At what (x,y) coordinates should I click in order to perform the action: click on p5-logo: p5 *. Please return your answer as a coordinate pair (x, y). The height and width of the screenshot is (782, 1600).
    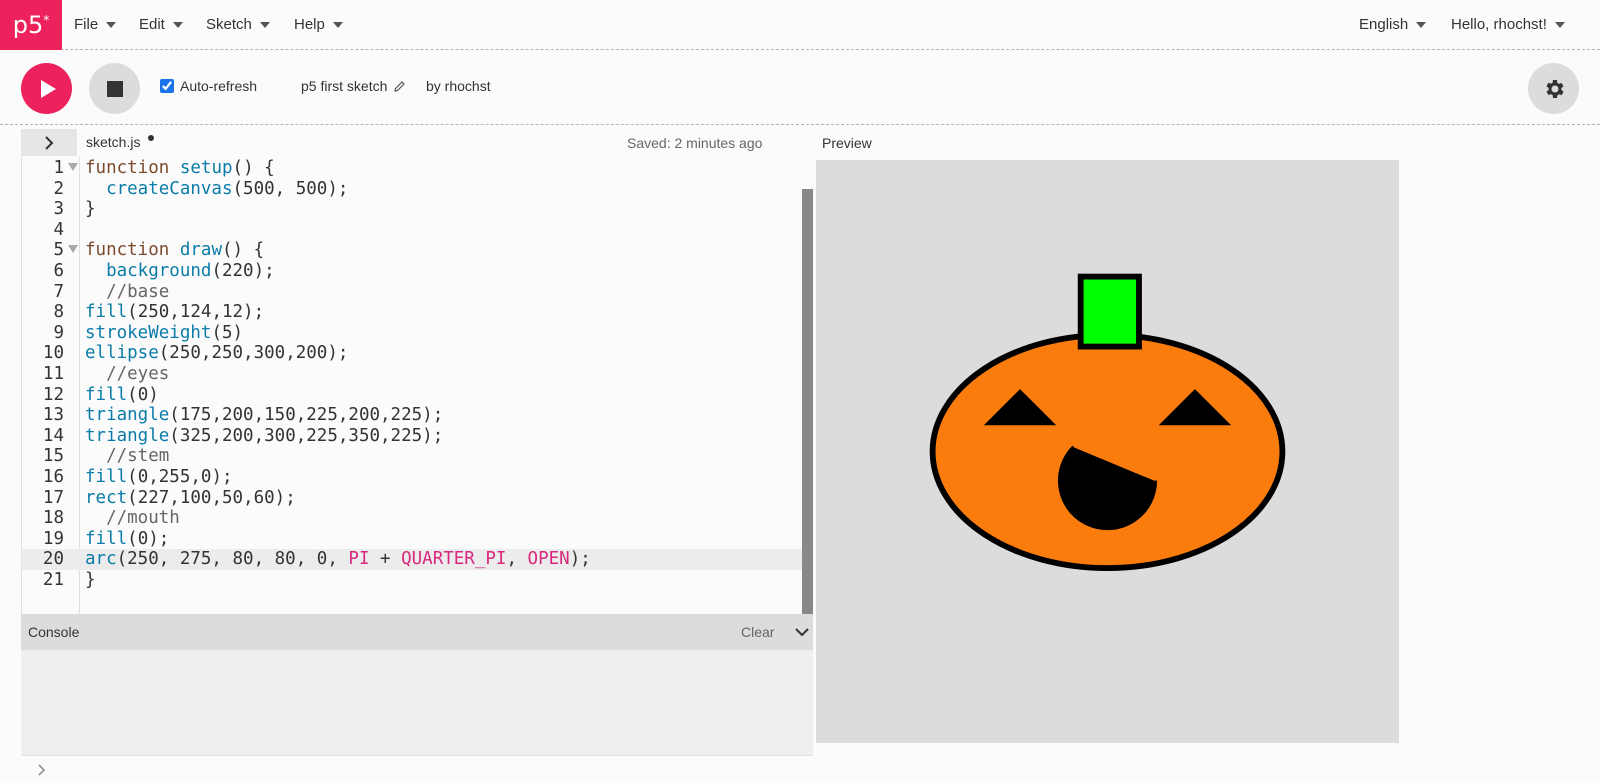
    Looking at the image, I should click on (31, 25).